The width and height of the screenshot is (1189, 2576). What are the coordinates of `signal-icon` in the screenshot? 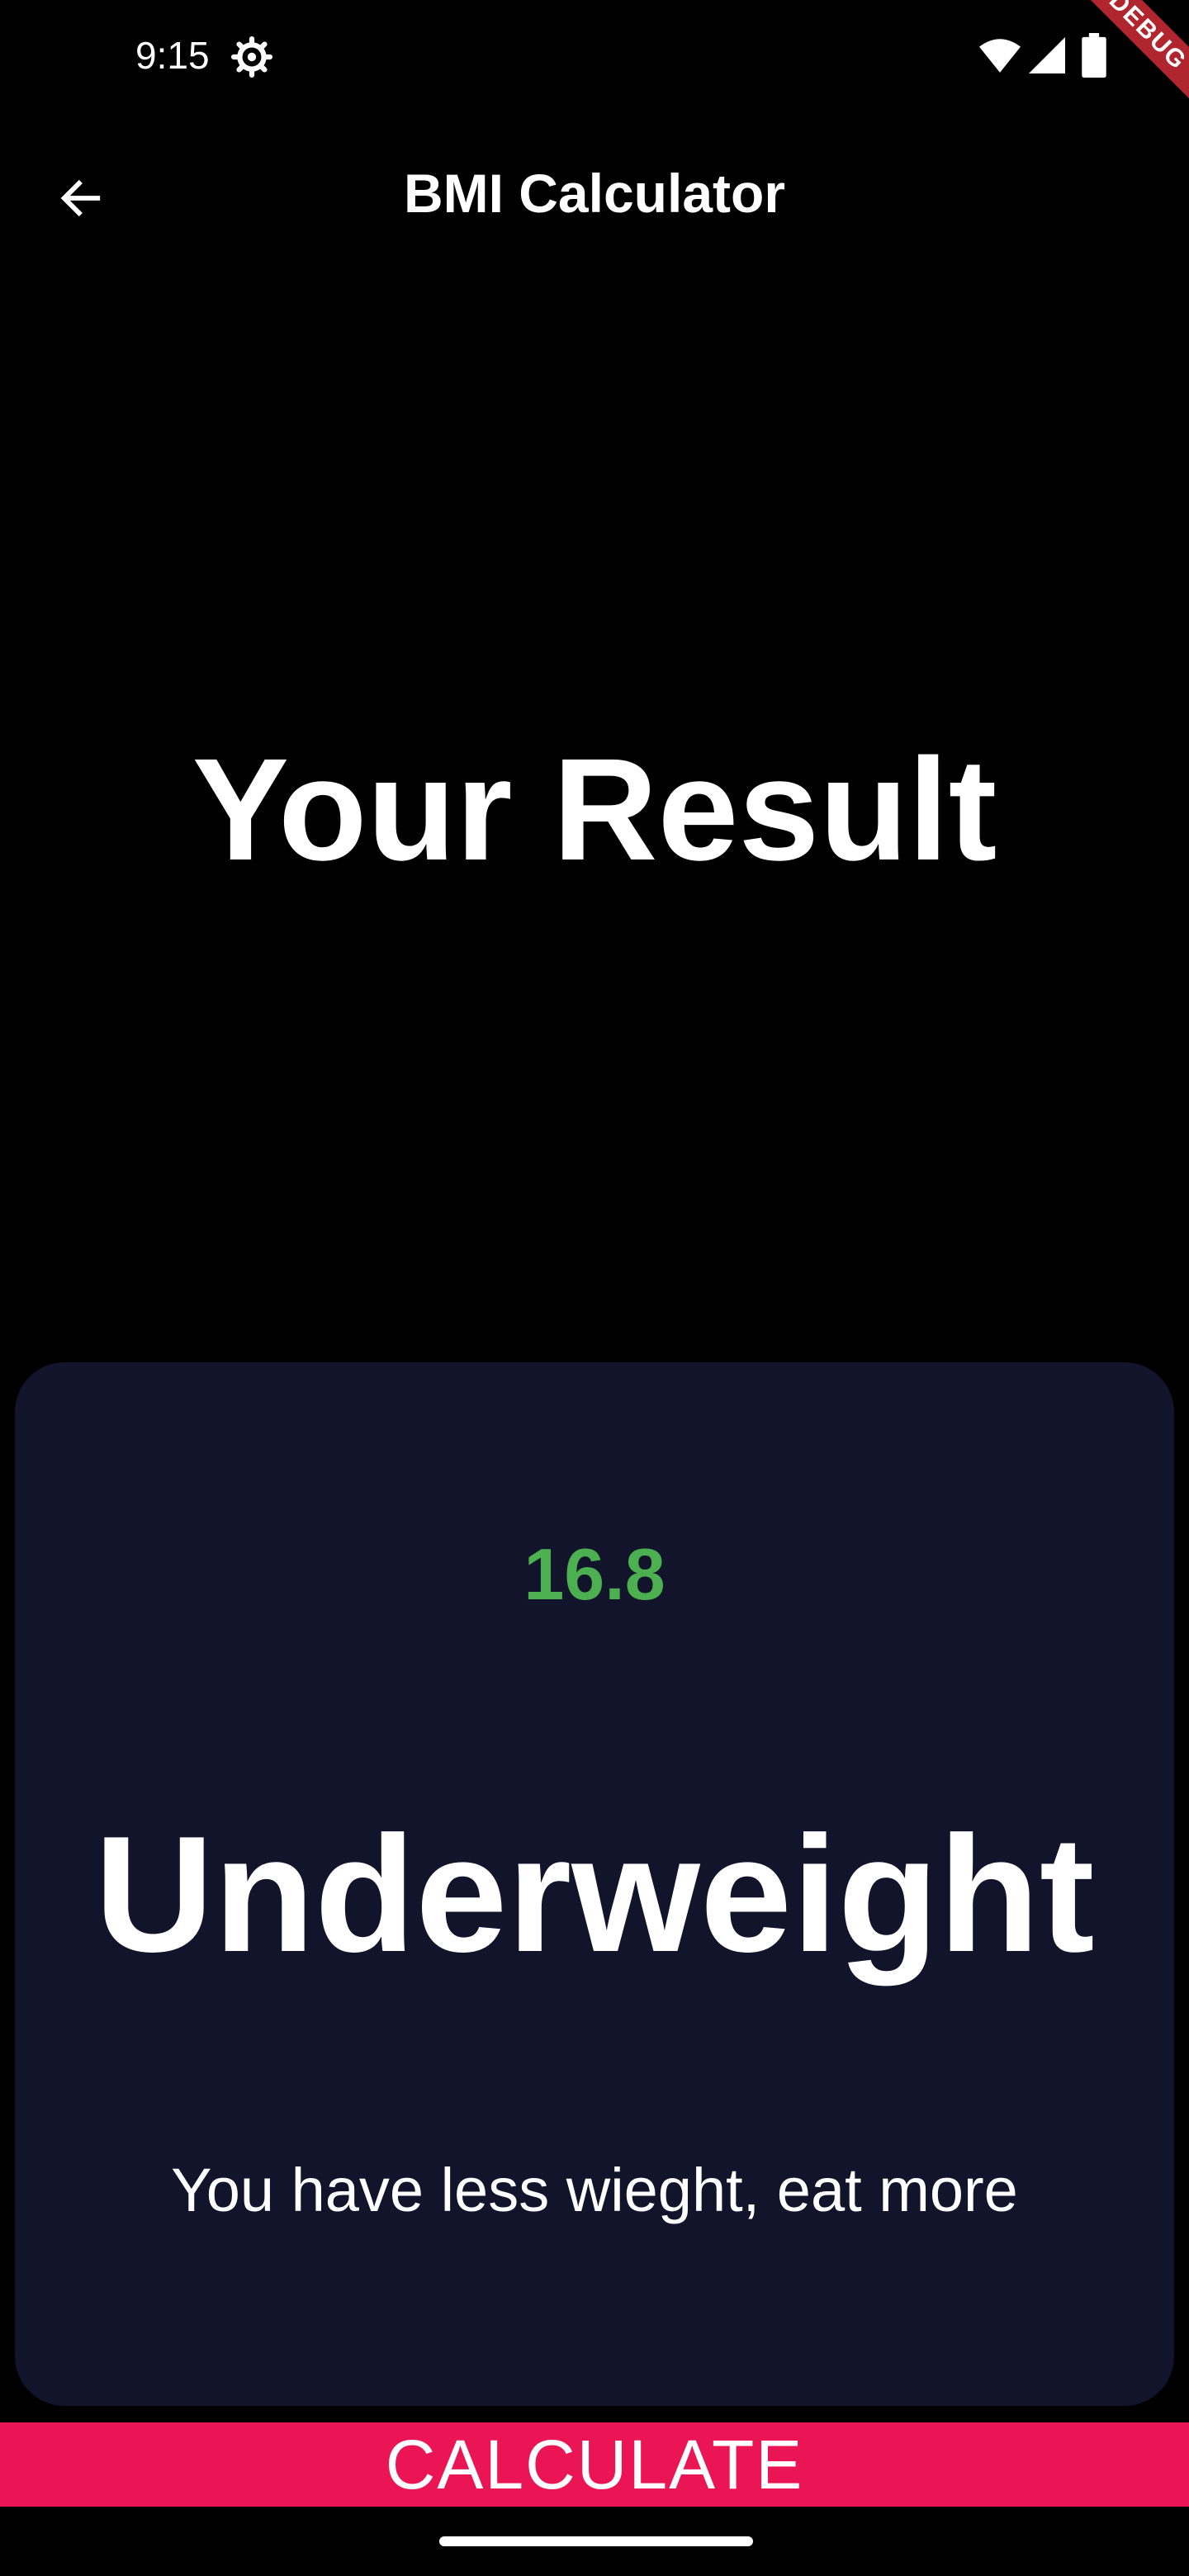 It's located at (1047, 55).